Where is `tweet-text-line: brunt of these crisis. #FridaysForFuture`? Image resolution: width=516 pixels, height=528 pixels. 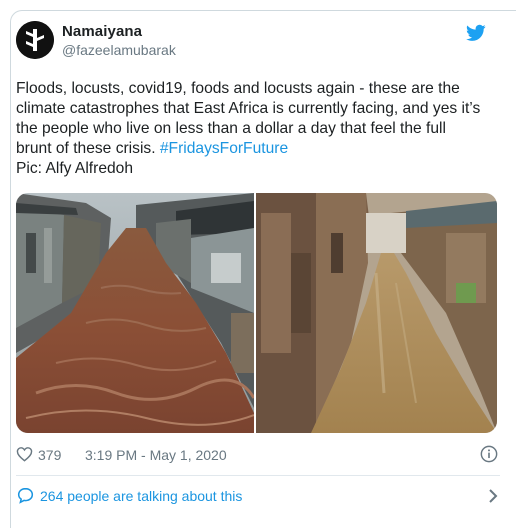
tweet-text-line: brunt of these crisis. #FridaysForFuture is located at coordinates (258, 149).